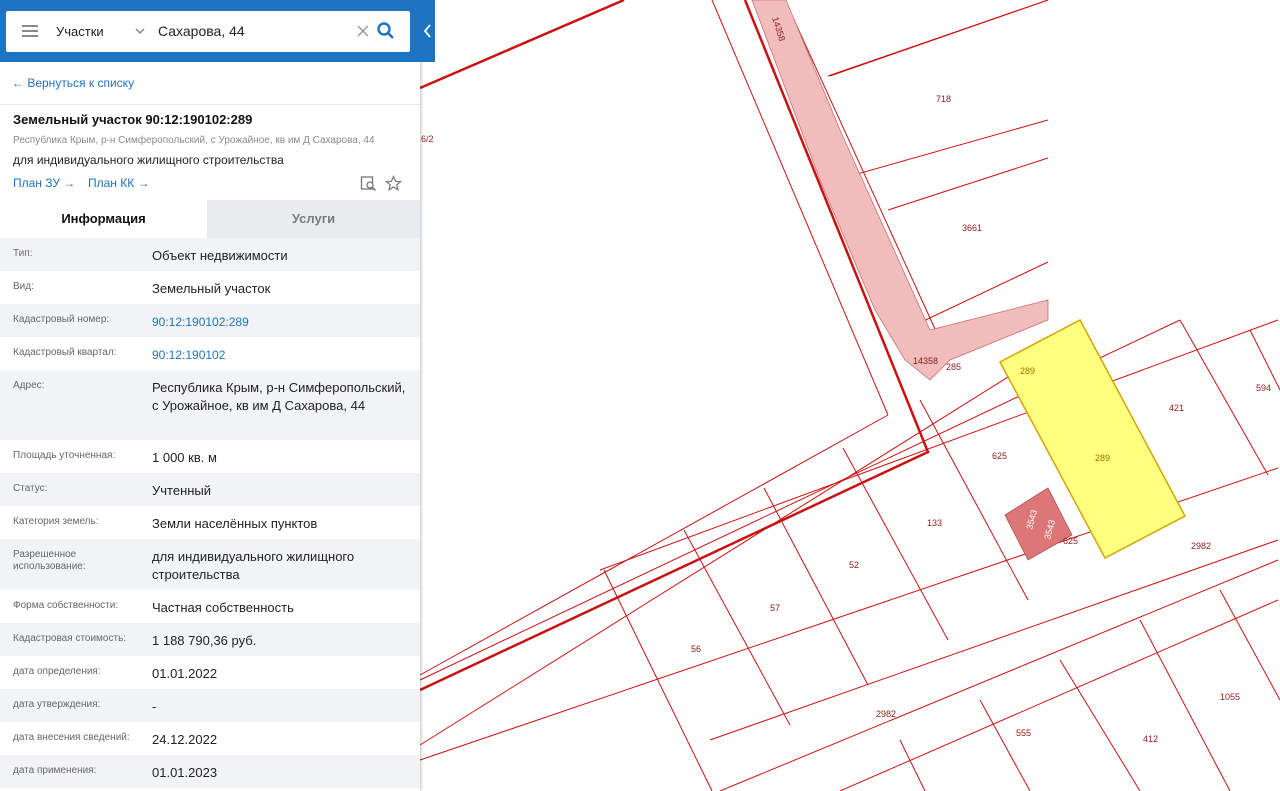  What do you see at coordinates (154, 706) in the screenshot?
I see `info-value: -` at bounding box center [154, 706].